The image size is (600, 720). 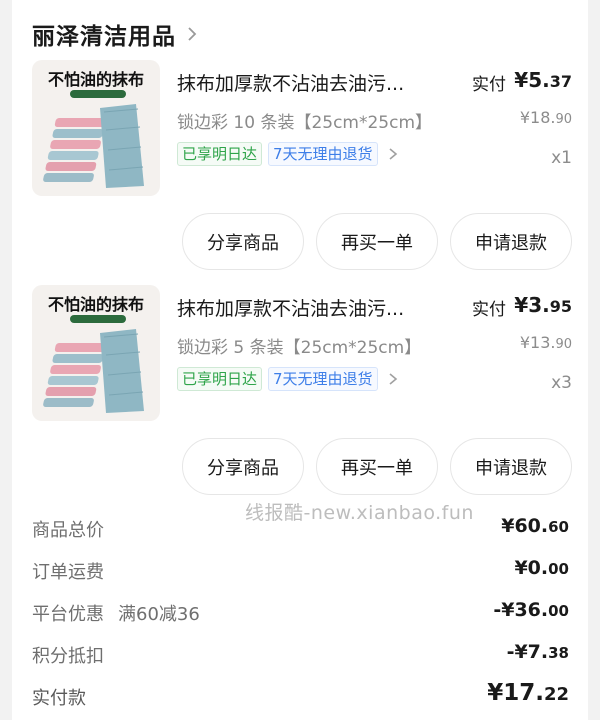 What do you see at coordinates (300, 697) in the screenshot?
I see `summary-row-paid: 实付款 ¥17.22` at bounding box center [300, 697].